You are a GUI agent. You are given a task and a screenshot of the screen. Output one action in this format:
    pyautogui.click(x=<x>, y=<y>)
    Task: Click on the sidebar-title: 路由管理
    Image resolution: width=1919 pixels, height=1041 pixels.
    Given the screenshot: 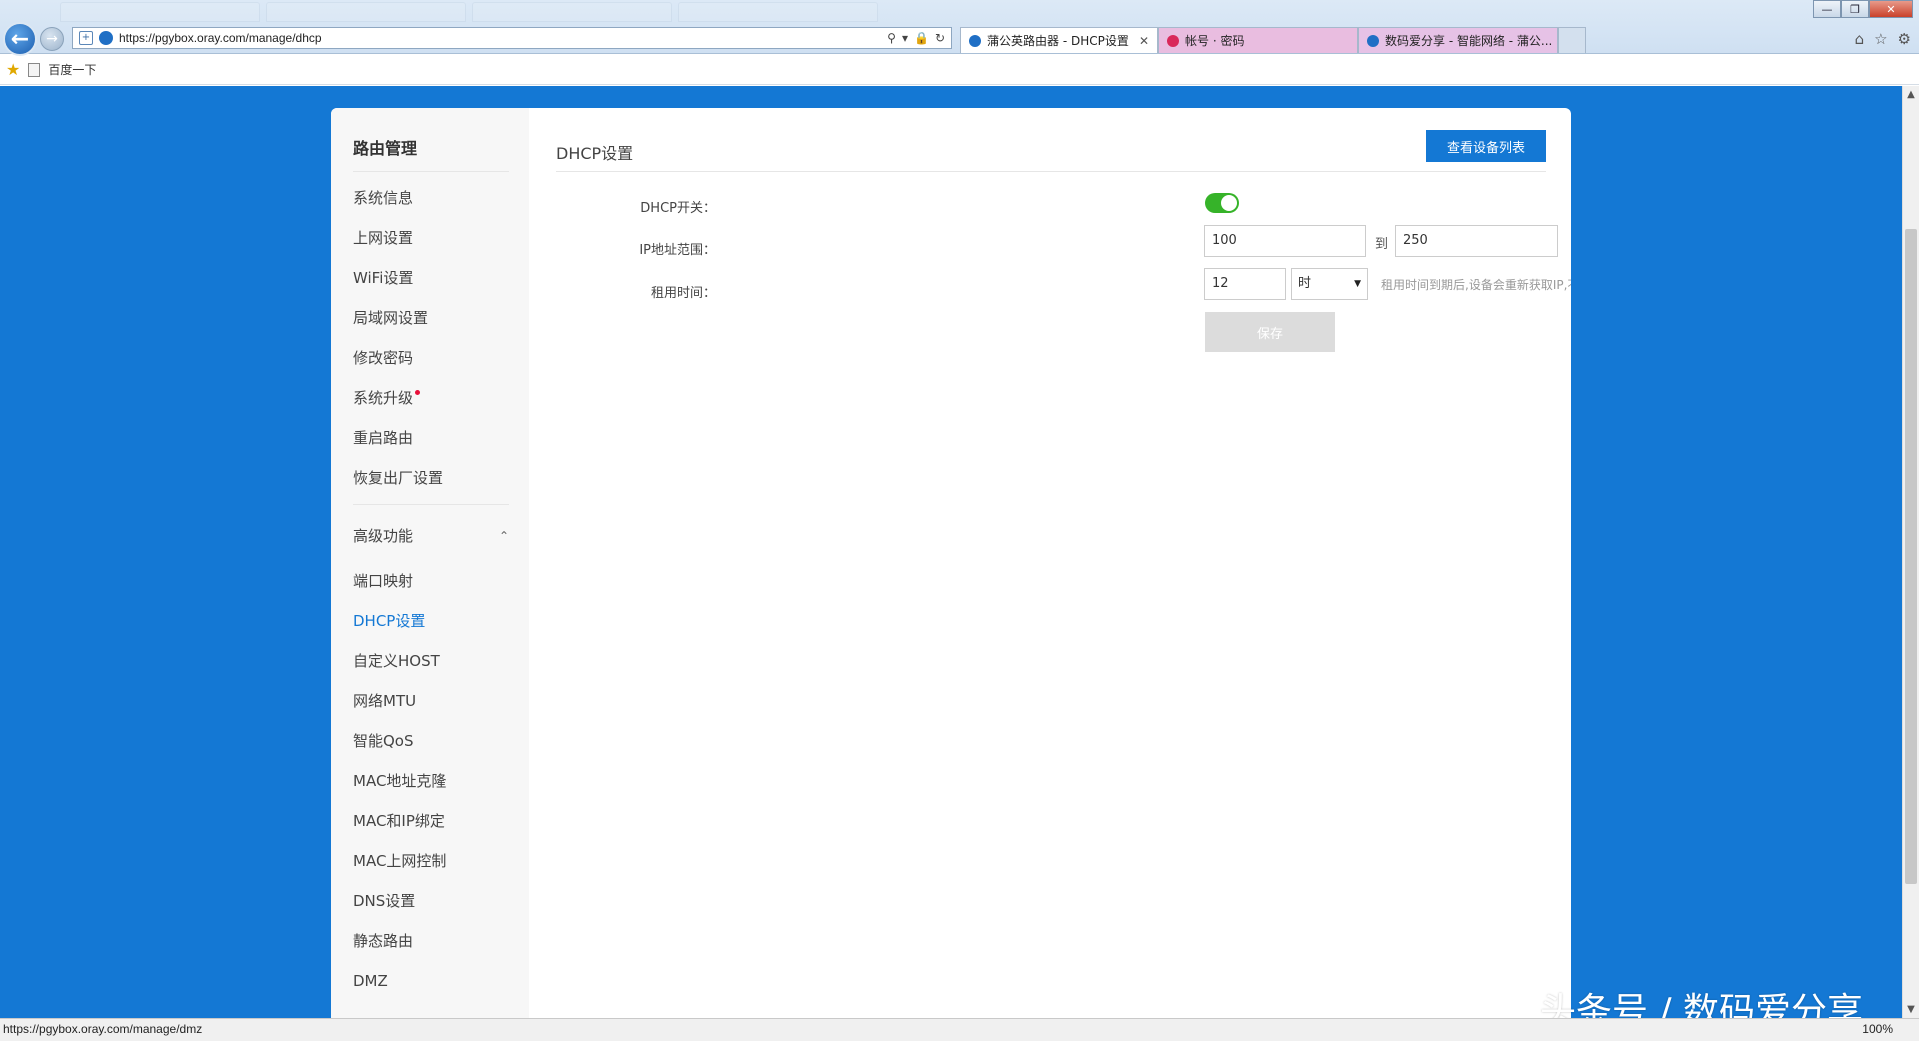 What is the action you would take?
    pyautogui.click(x=431, y=153)
    